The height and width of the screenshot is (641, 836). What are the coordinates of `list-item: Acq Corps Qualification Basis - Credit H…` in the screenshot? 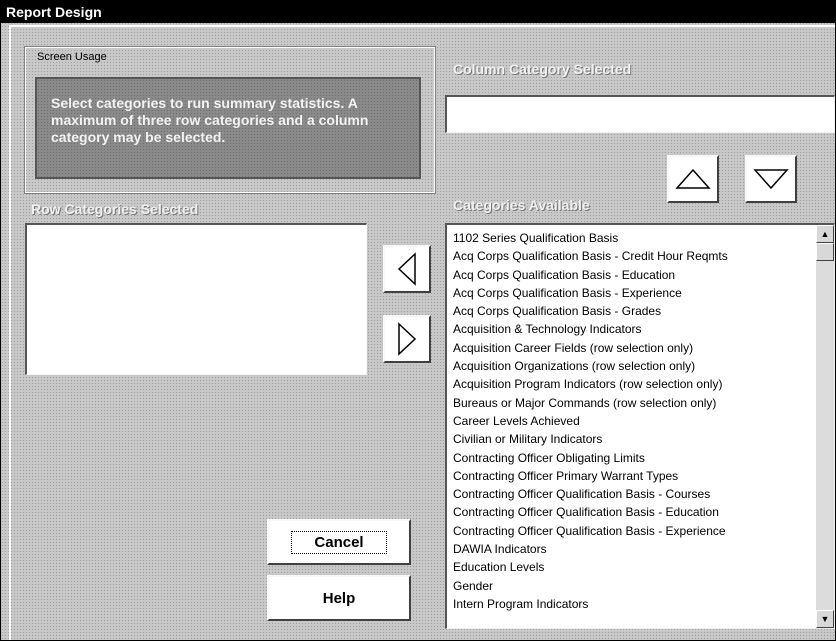 It's located at (634, 256).